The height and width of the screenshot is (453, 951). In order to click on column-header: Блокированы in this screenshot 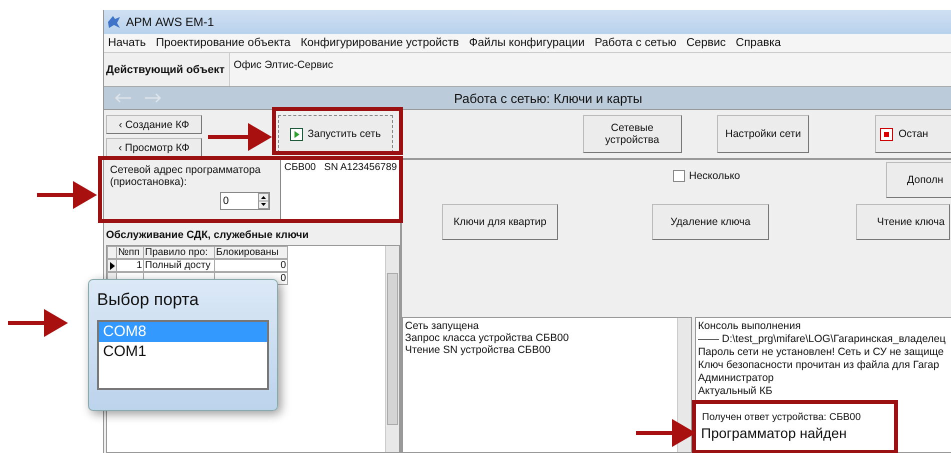, I will do `click(251, 252)`.